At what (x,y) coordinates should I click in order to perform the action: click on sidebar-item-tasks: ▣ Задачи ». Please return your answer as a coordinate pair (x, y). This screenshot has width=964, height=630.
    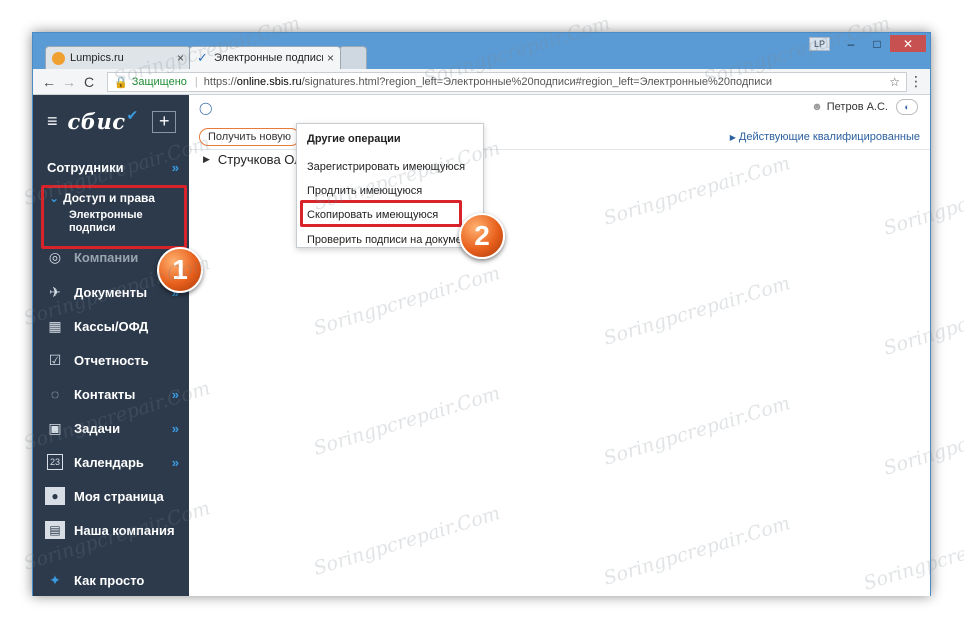
    Looking at the image, I should click on (111, 428).